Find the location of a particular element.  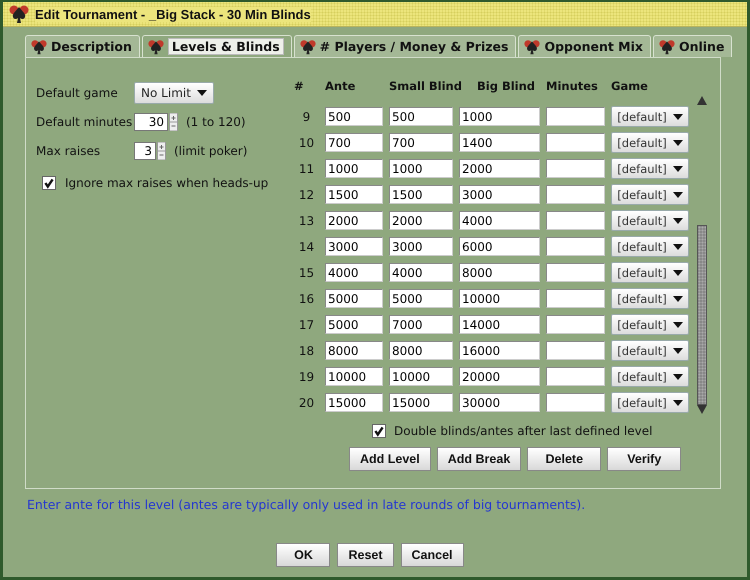

small-blind-field: 1000 is located at coordinates (421, 168).